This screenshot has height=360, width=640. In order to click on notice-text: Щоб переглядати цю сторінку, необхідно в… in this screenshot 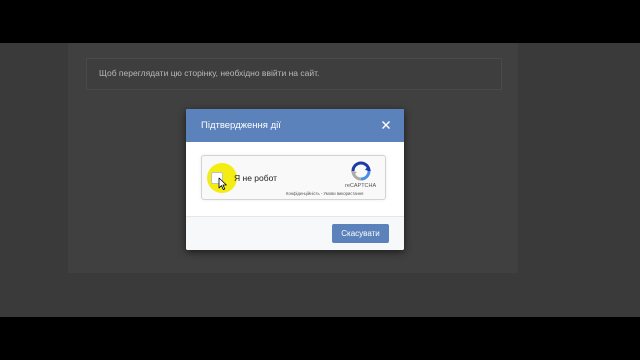, I will do `click(209, 73)`.